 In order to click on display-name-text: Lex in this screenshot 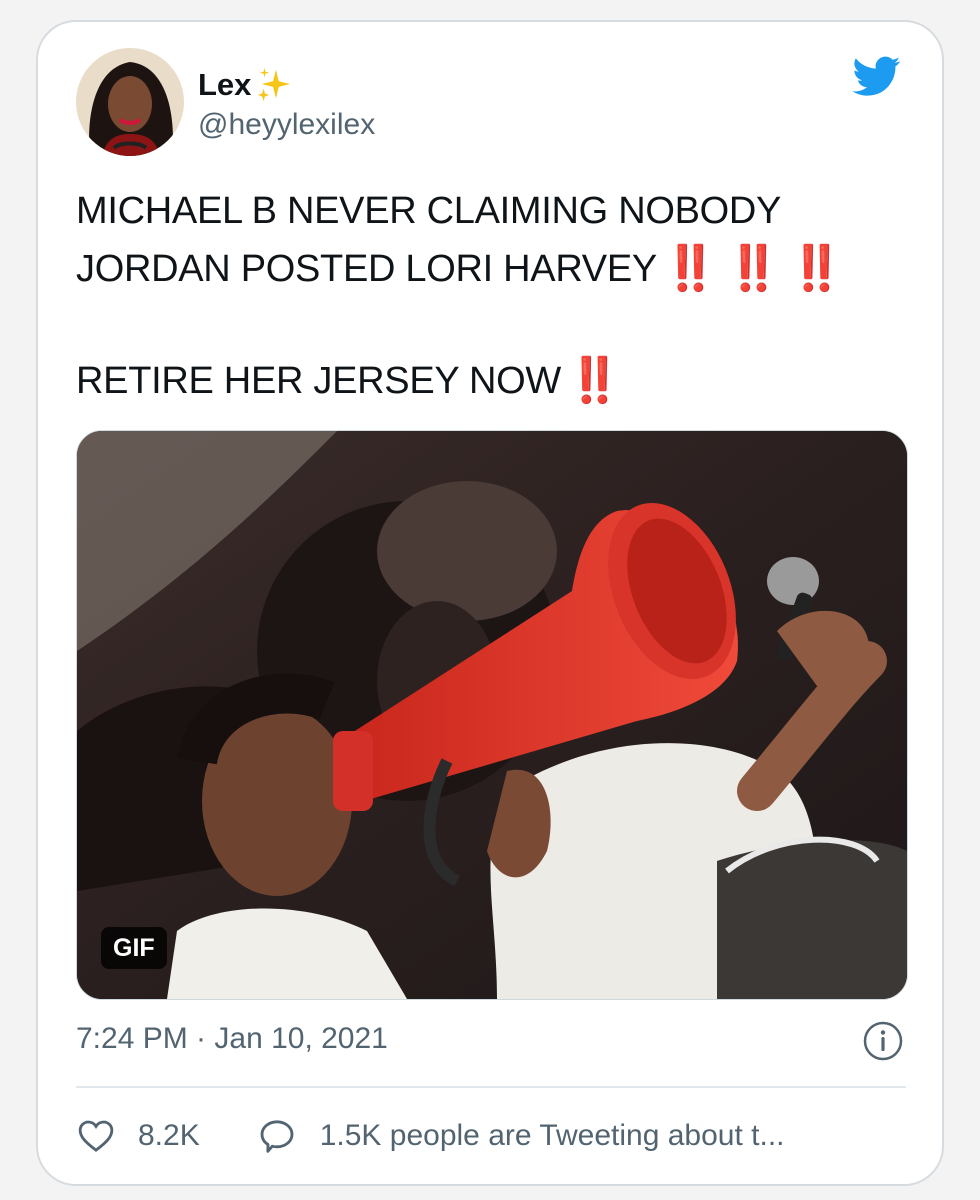, I will do `click(225, 84)`.